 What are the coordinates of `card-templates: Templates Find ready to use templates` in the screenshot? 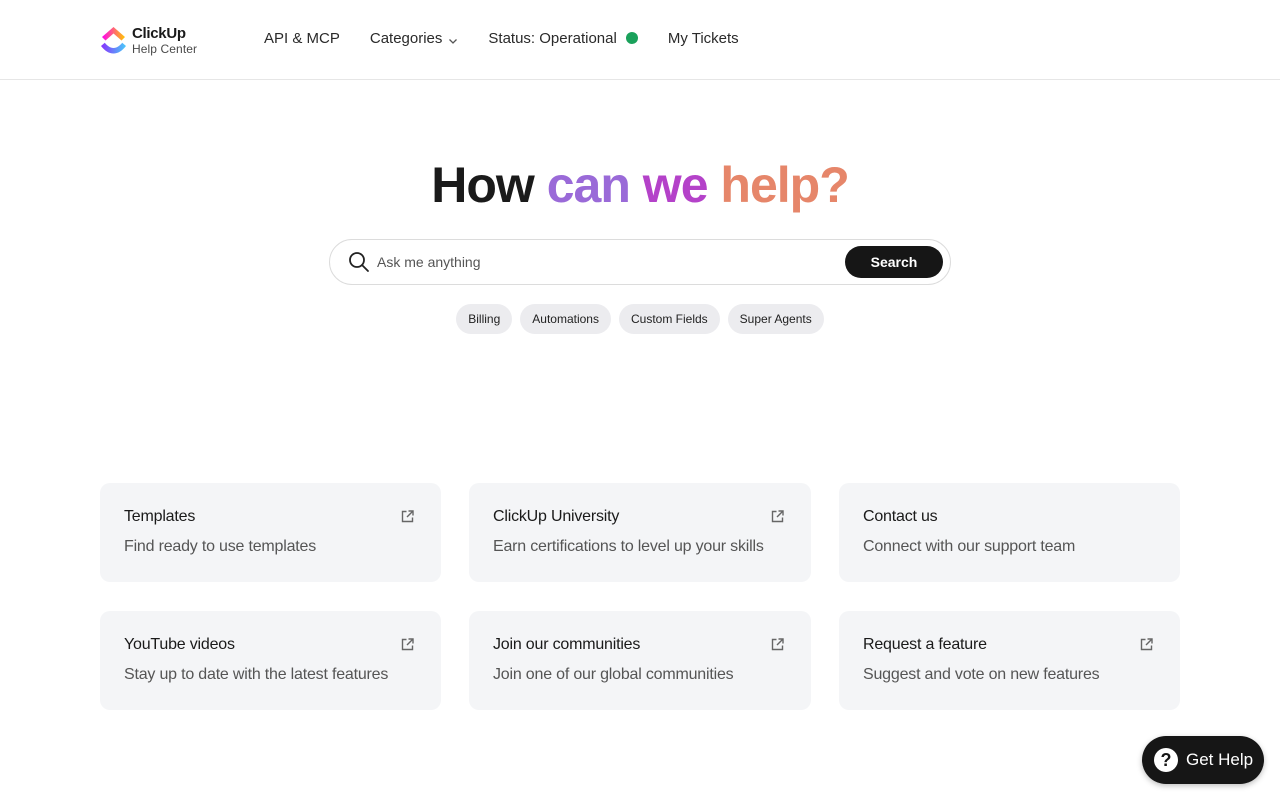 It's located at (270, 532).